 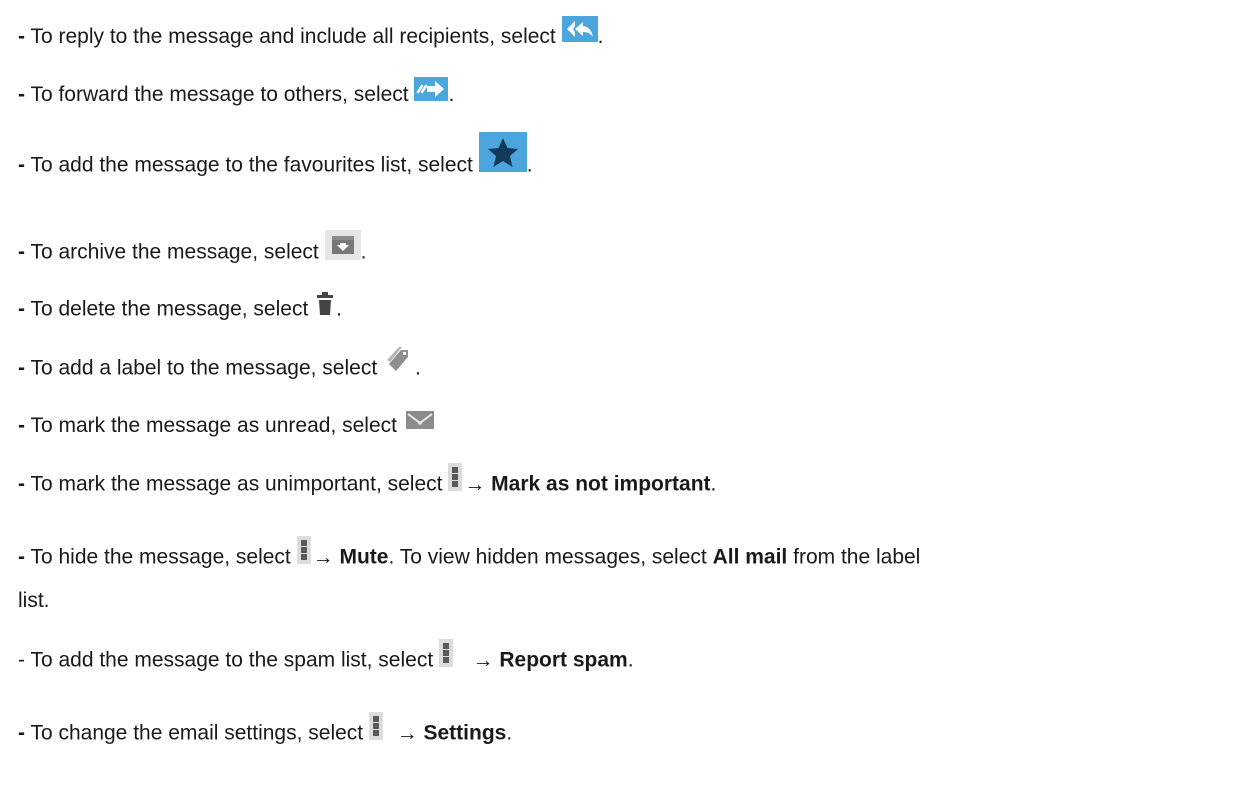 I want to click on instruction-text: To change the email settings, select, so click(x=197, y=733).